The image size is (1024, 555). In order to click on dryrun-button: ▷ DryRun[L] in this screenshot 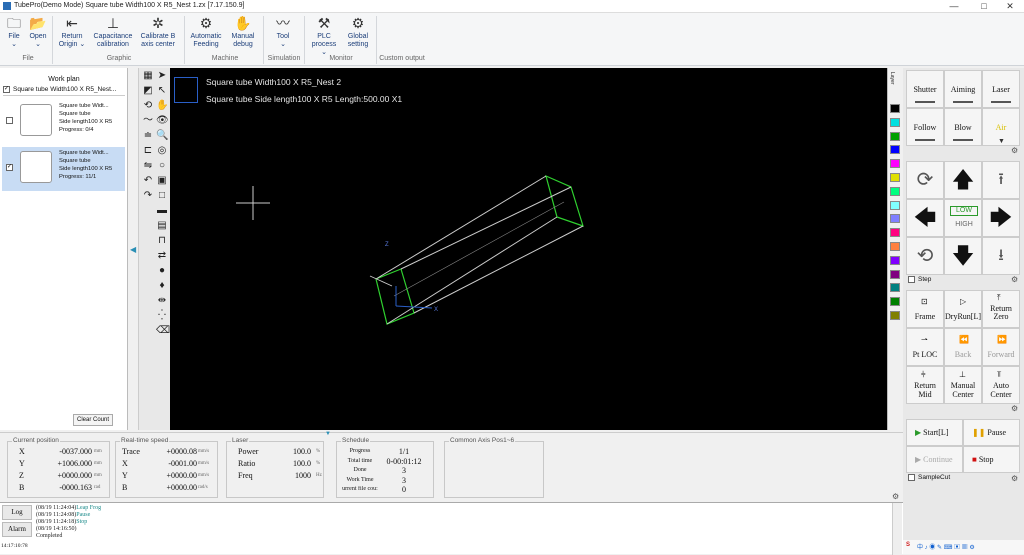, I will do `click(963, 309)`.